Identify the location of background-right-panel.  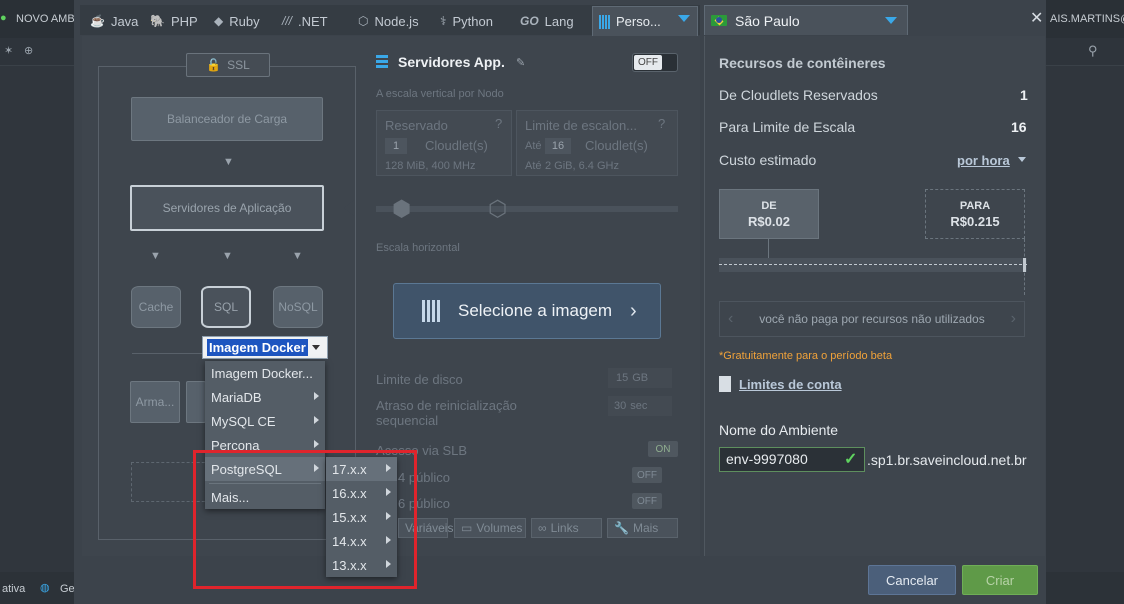
(1085, 335).